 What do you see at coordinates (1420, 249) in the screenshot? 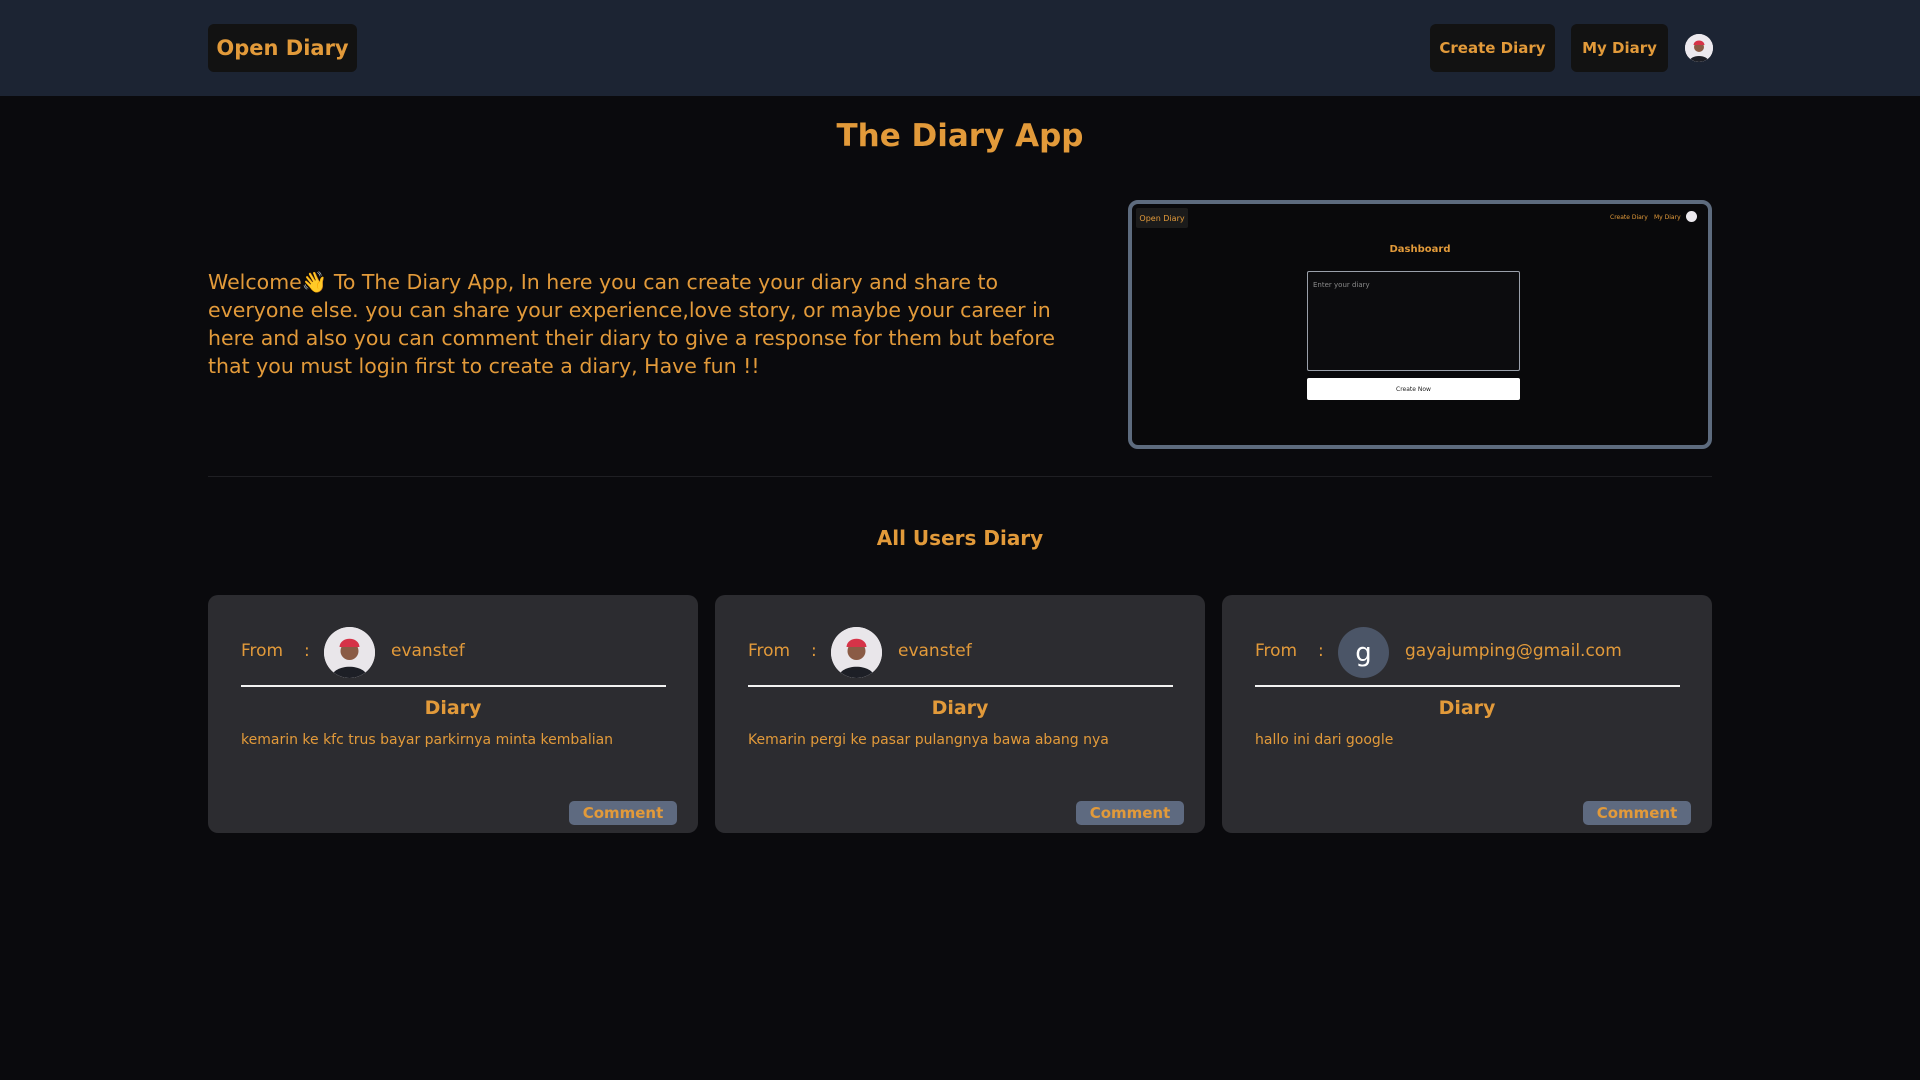
I see `preview-title: Dashboard` at bounding box center [1420, 249].